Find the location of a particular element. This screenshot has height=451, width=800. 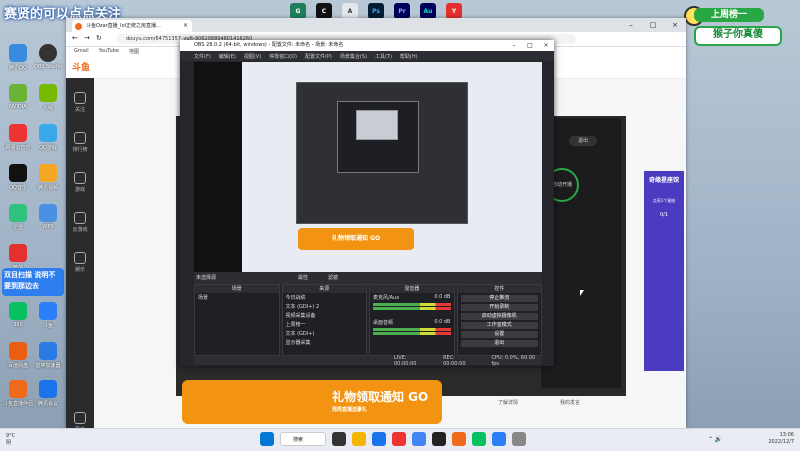

sidebar-item-games: 游戏 is located at coordinates (80, 182).